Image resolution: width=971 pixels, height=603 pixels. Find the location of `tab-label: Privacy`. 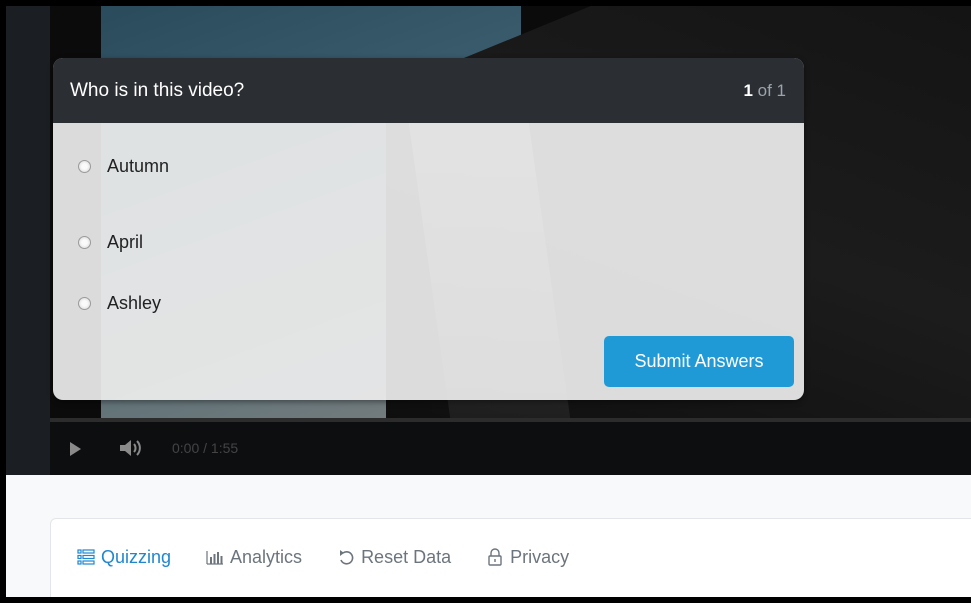

tab-label: Privacy is located at coordinates (540, 556).